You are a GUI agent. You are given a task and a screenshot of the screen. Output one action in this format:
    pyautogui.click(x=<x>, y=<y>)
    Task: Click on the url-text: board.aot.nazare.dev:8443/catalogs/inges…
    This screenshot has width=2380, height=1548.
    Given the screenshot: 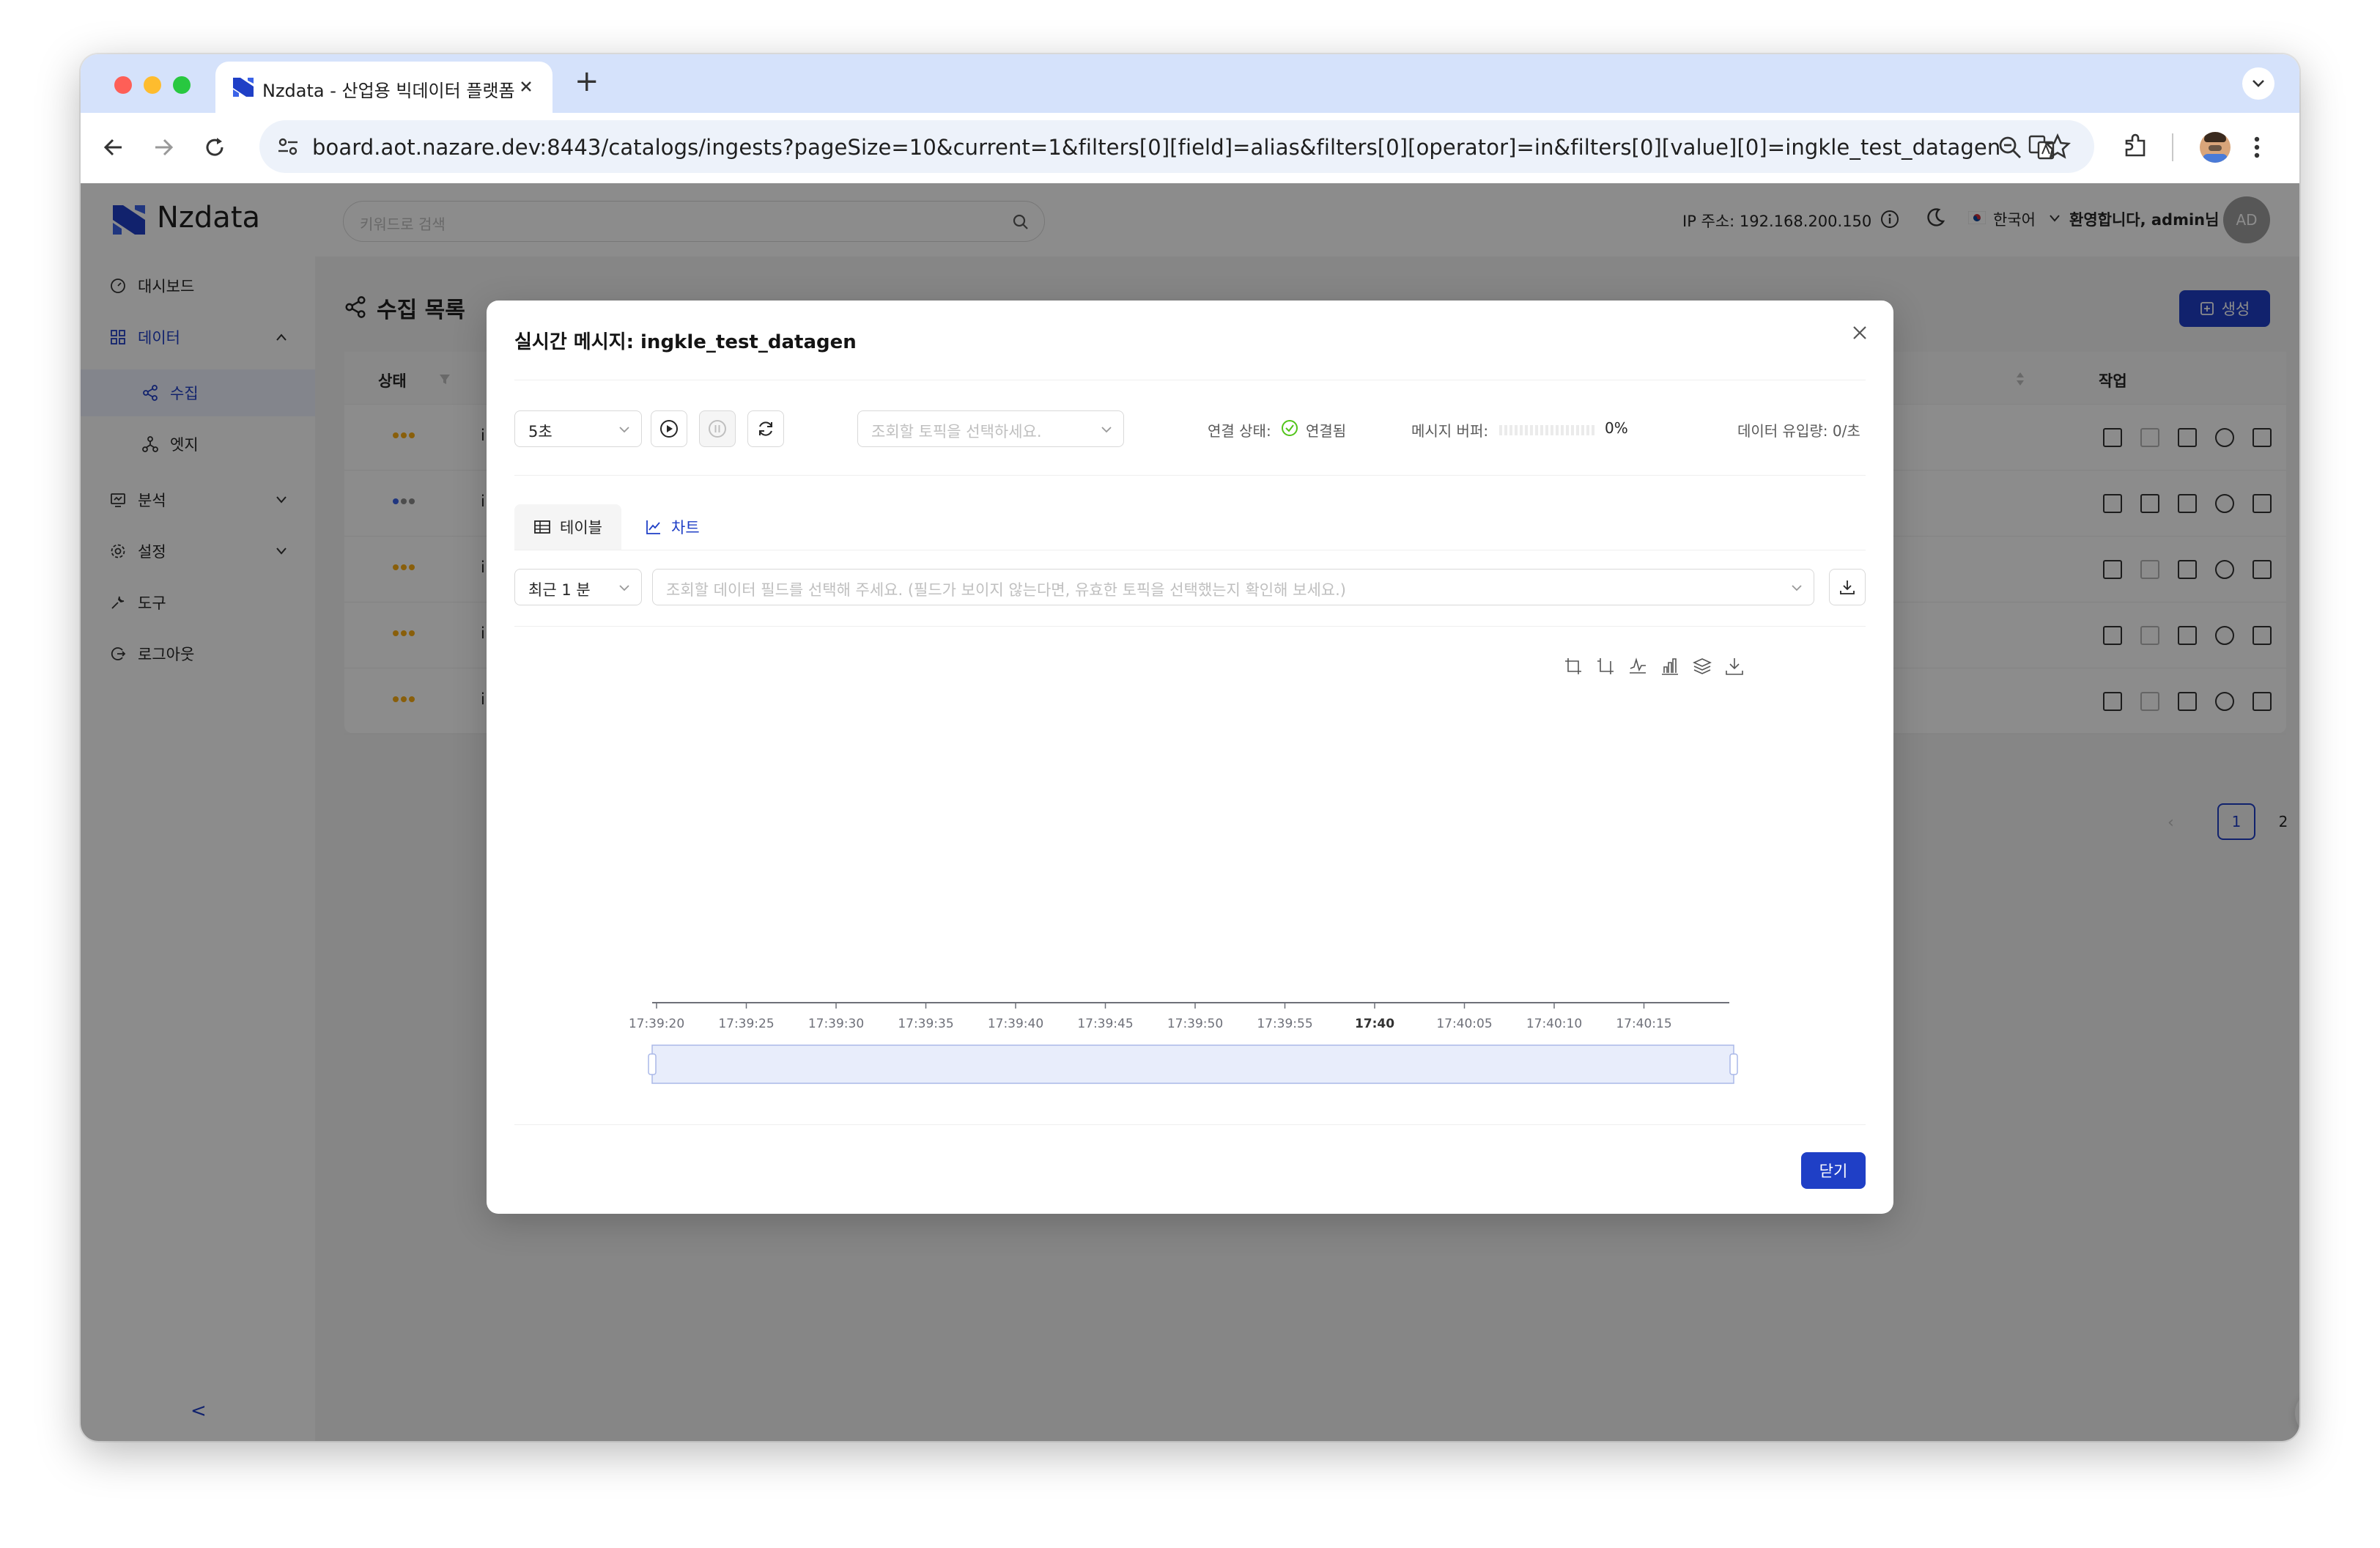 What is the action you would take?
    pyautogui.click(x=1156, y=147)
    